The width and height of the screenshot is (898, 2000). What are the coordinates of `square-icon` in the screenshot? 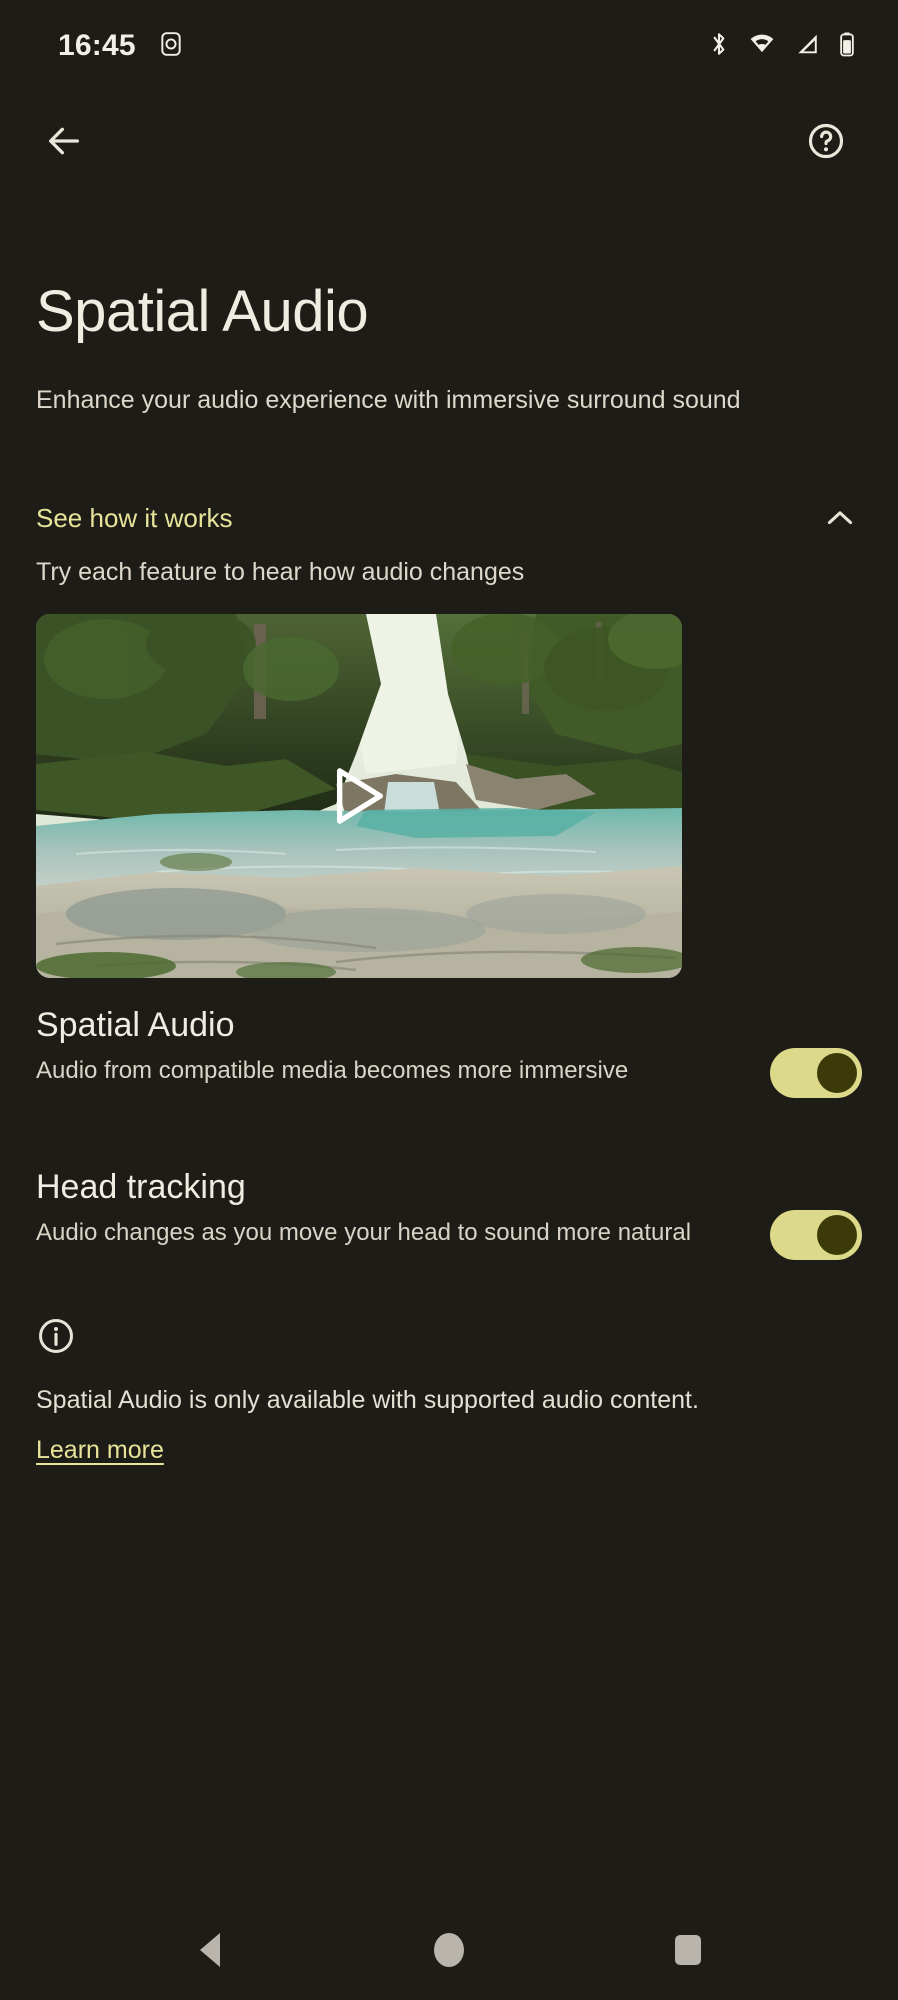 It's located at (688, 1950).